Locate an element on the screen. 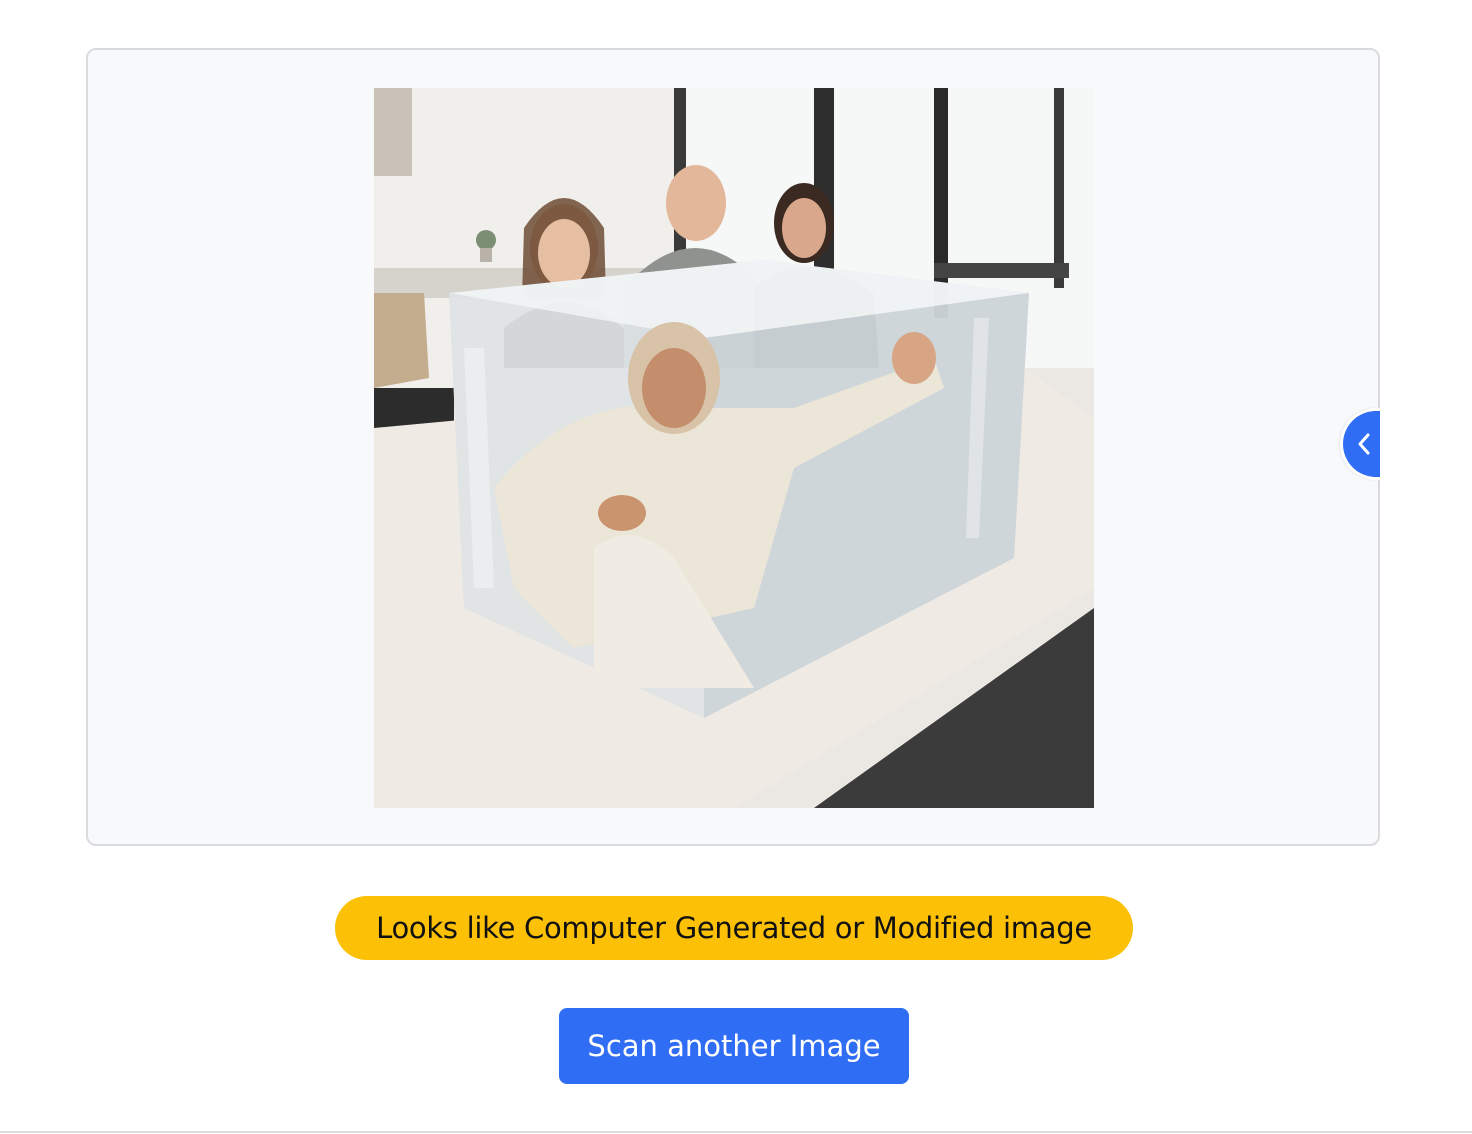  divider is located at coordinates (736, 1132).